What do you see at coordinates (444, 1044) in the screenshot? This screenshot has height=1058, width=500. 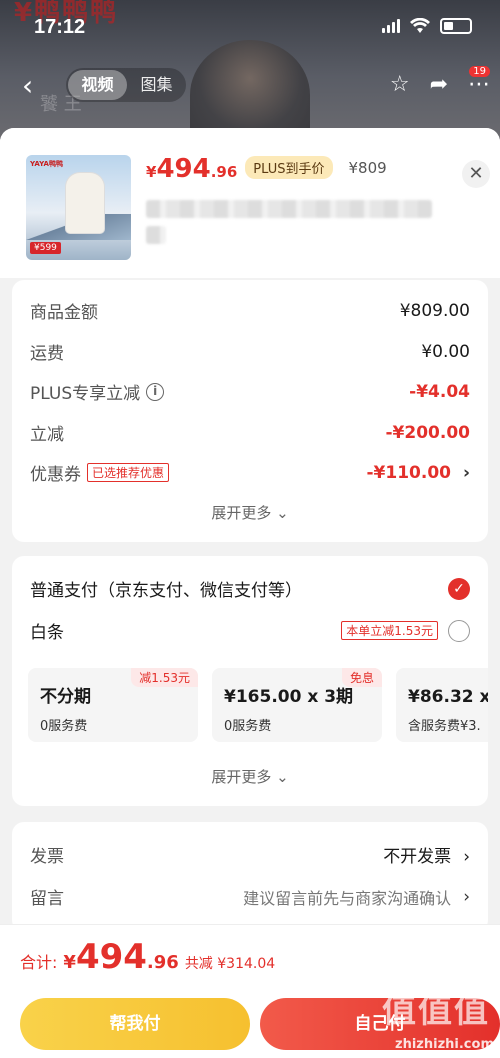 I see `site-watermark-url: zhizhizhi.com` at bounding box center [444, 1044].